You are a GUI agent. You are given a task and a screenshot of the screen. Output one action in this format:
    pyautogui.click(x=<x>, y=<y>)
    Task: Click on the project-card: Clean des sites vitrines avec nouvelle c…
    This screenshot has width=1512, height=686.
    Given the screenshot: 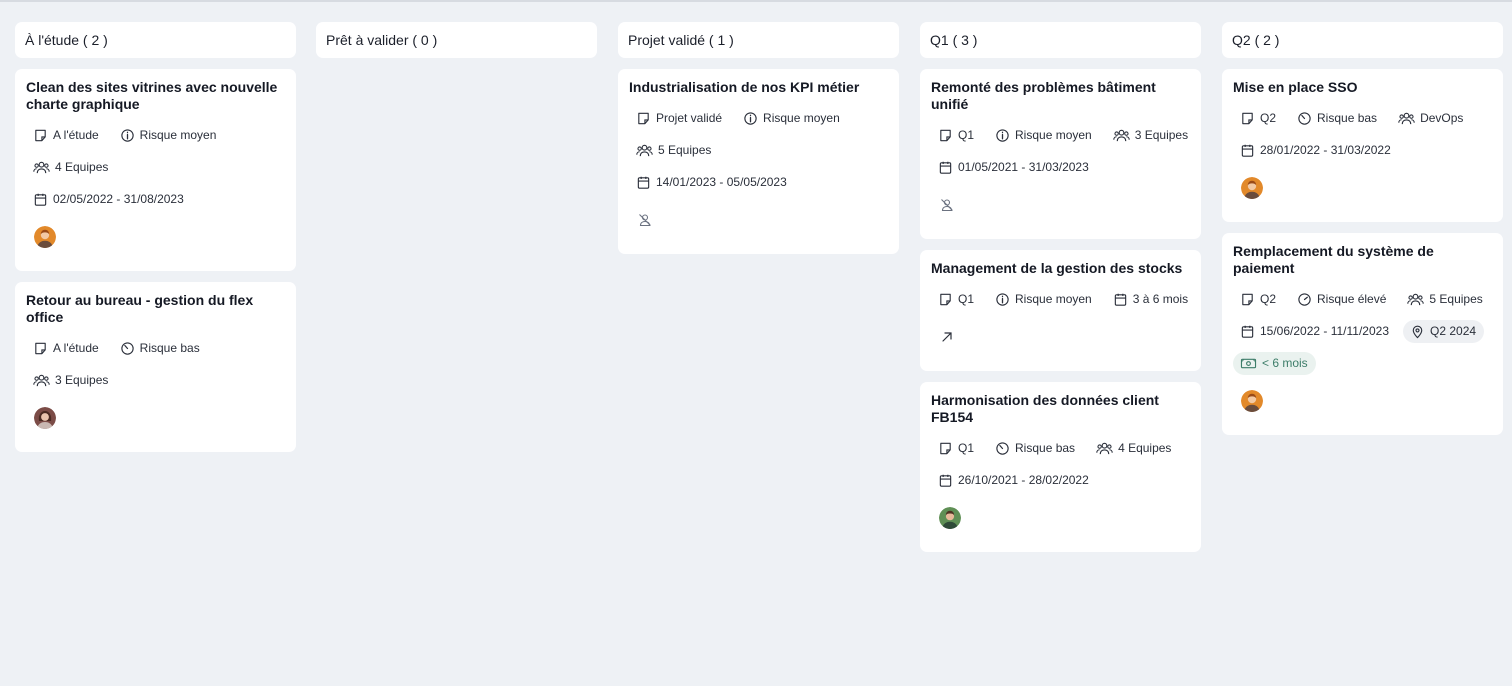 What is the action you would take?
    pyautogui.click(x=155, y=170)
    